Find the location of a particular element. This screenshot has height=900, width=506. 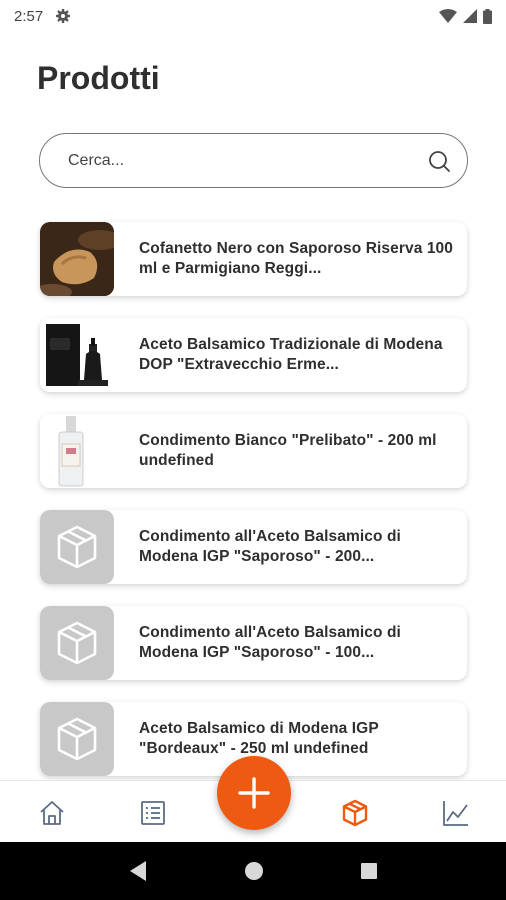

nav-list is located at coordinates (153, 813).